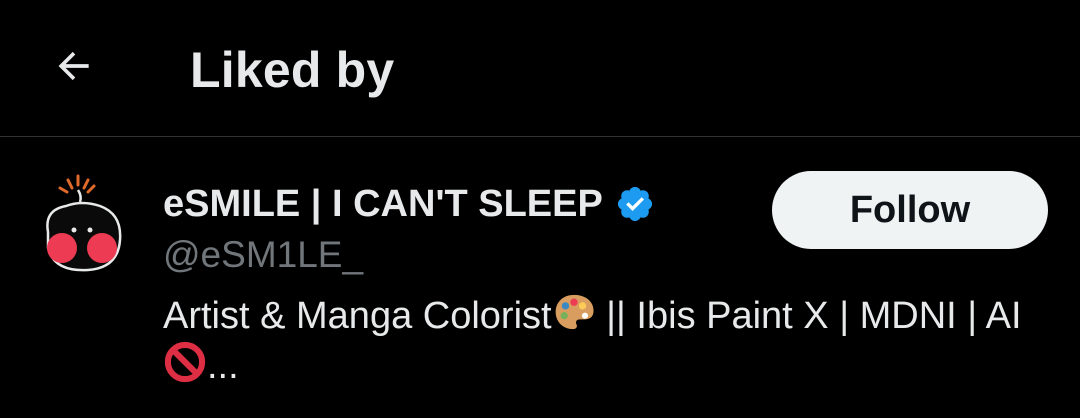 The width and height of the screenshot is (1080, 418). I want to click on avatar, so click(82, 224).